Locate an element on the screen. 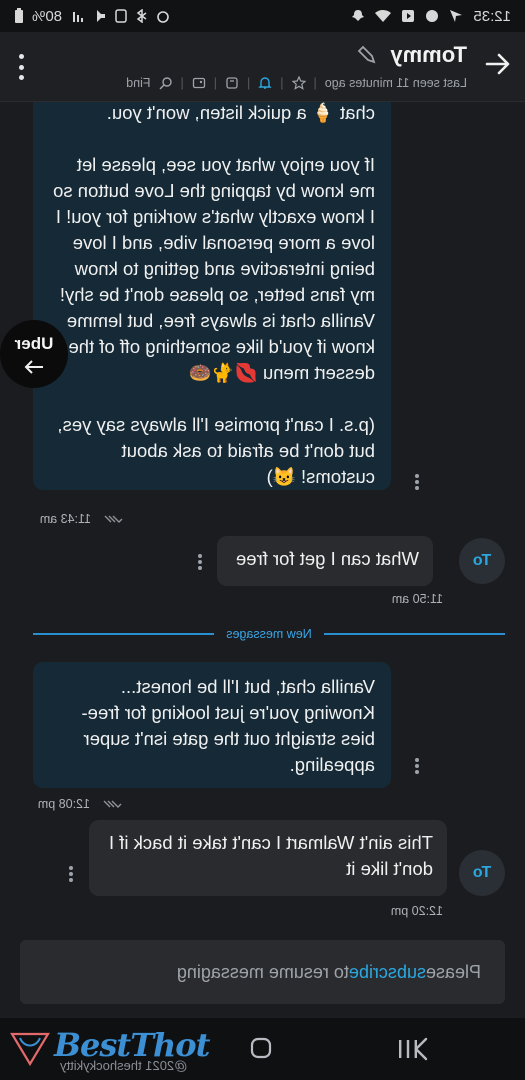 Image resolution: width=525 pixels, height=1080 pixels. status-bar: 12:35 80% is located at coordinates (262, 16).